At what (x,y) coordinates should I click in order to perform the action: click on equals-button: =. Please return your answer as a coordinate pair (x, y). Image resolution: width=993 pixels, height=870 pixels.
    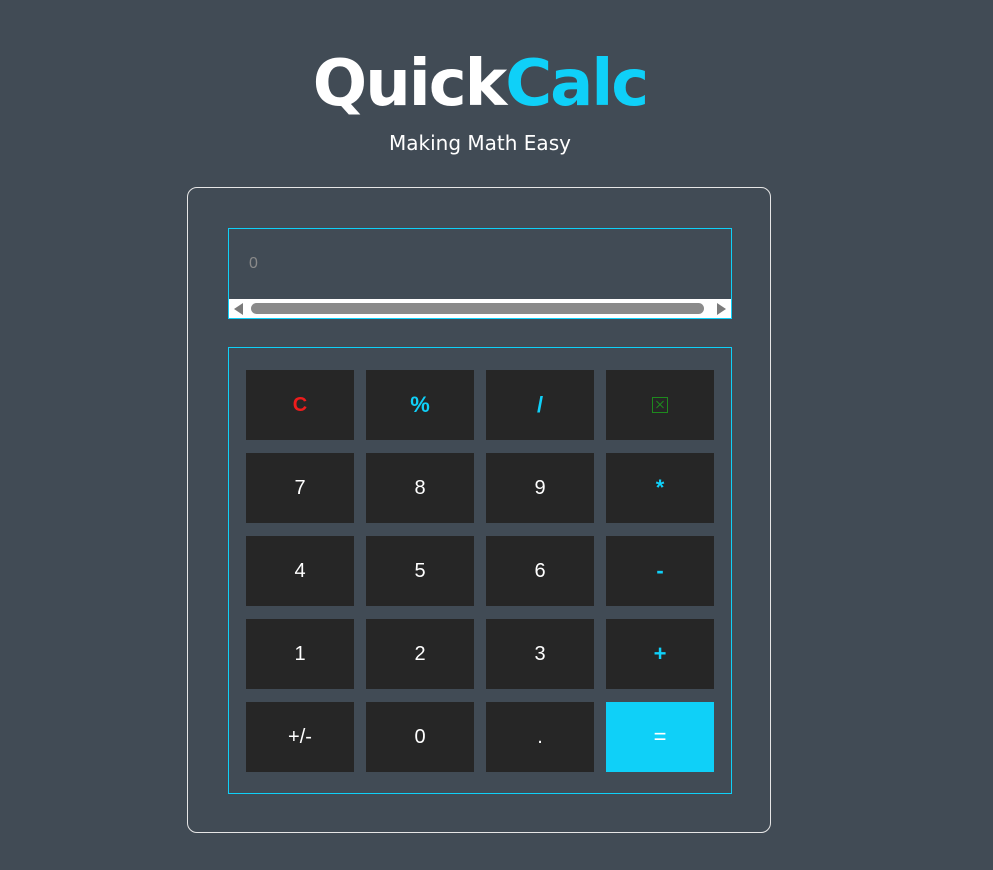
    Looking at the image, I should click on (660, 737).